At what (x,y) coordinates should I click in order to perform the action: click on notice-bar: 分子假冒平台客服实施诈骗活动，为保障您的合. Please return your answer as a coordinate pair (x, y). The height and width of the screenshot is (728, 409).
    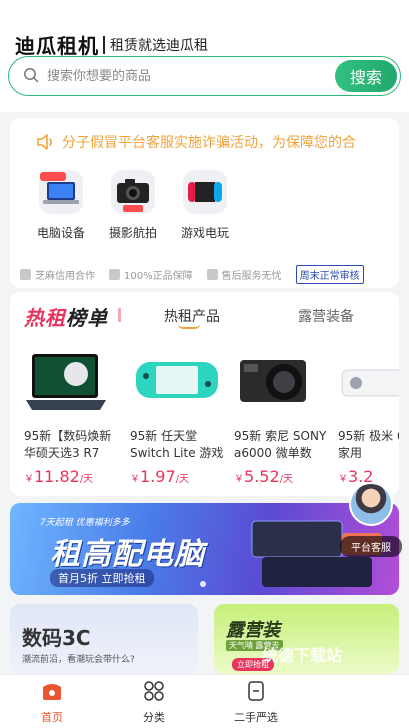
    Looking at the image, I should click on (217, 142).